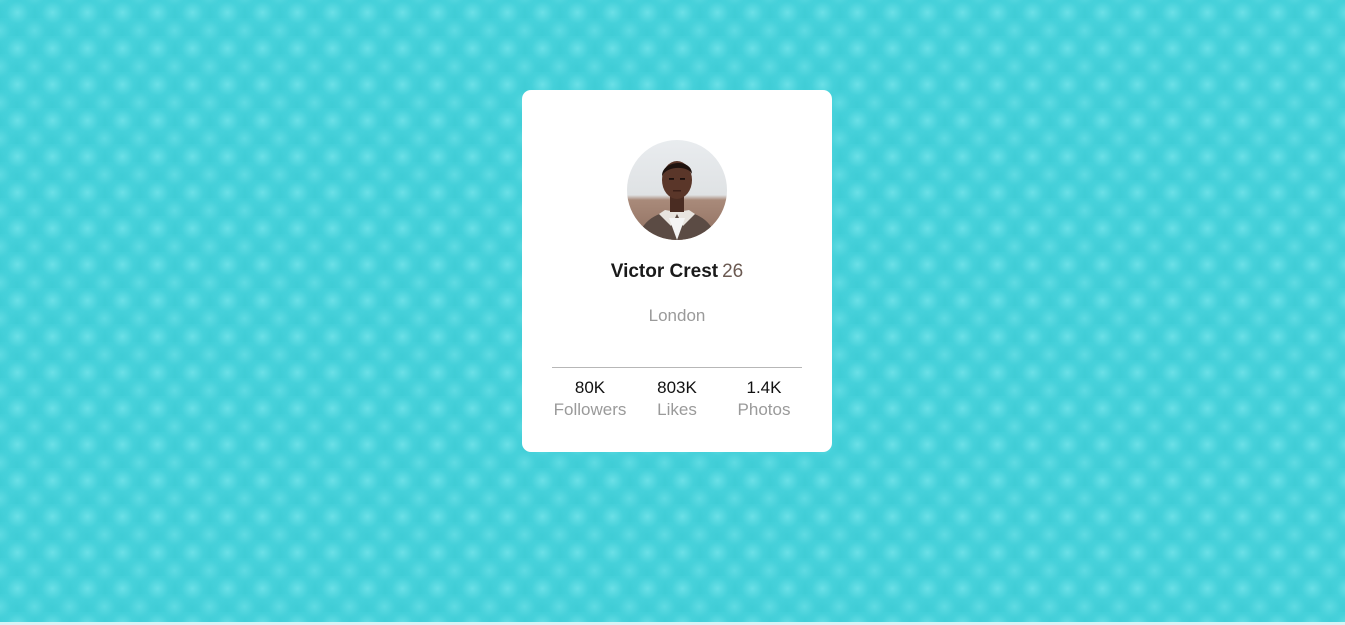 The image size is (1345, 625). Describe the element at coordinates (677, 367) in the screenshot. I see `divider` at that location.